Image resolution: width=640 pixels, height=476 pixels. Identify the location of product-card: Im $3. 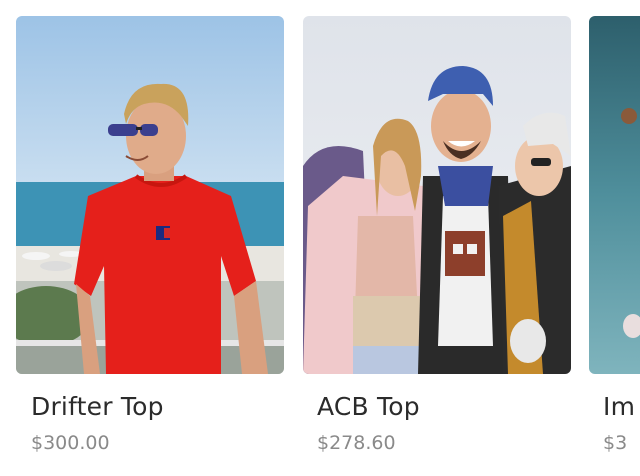
(614, 235).